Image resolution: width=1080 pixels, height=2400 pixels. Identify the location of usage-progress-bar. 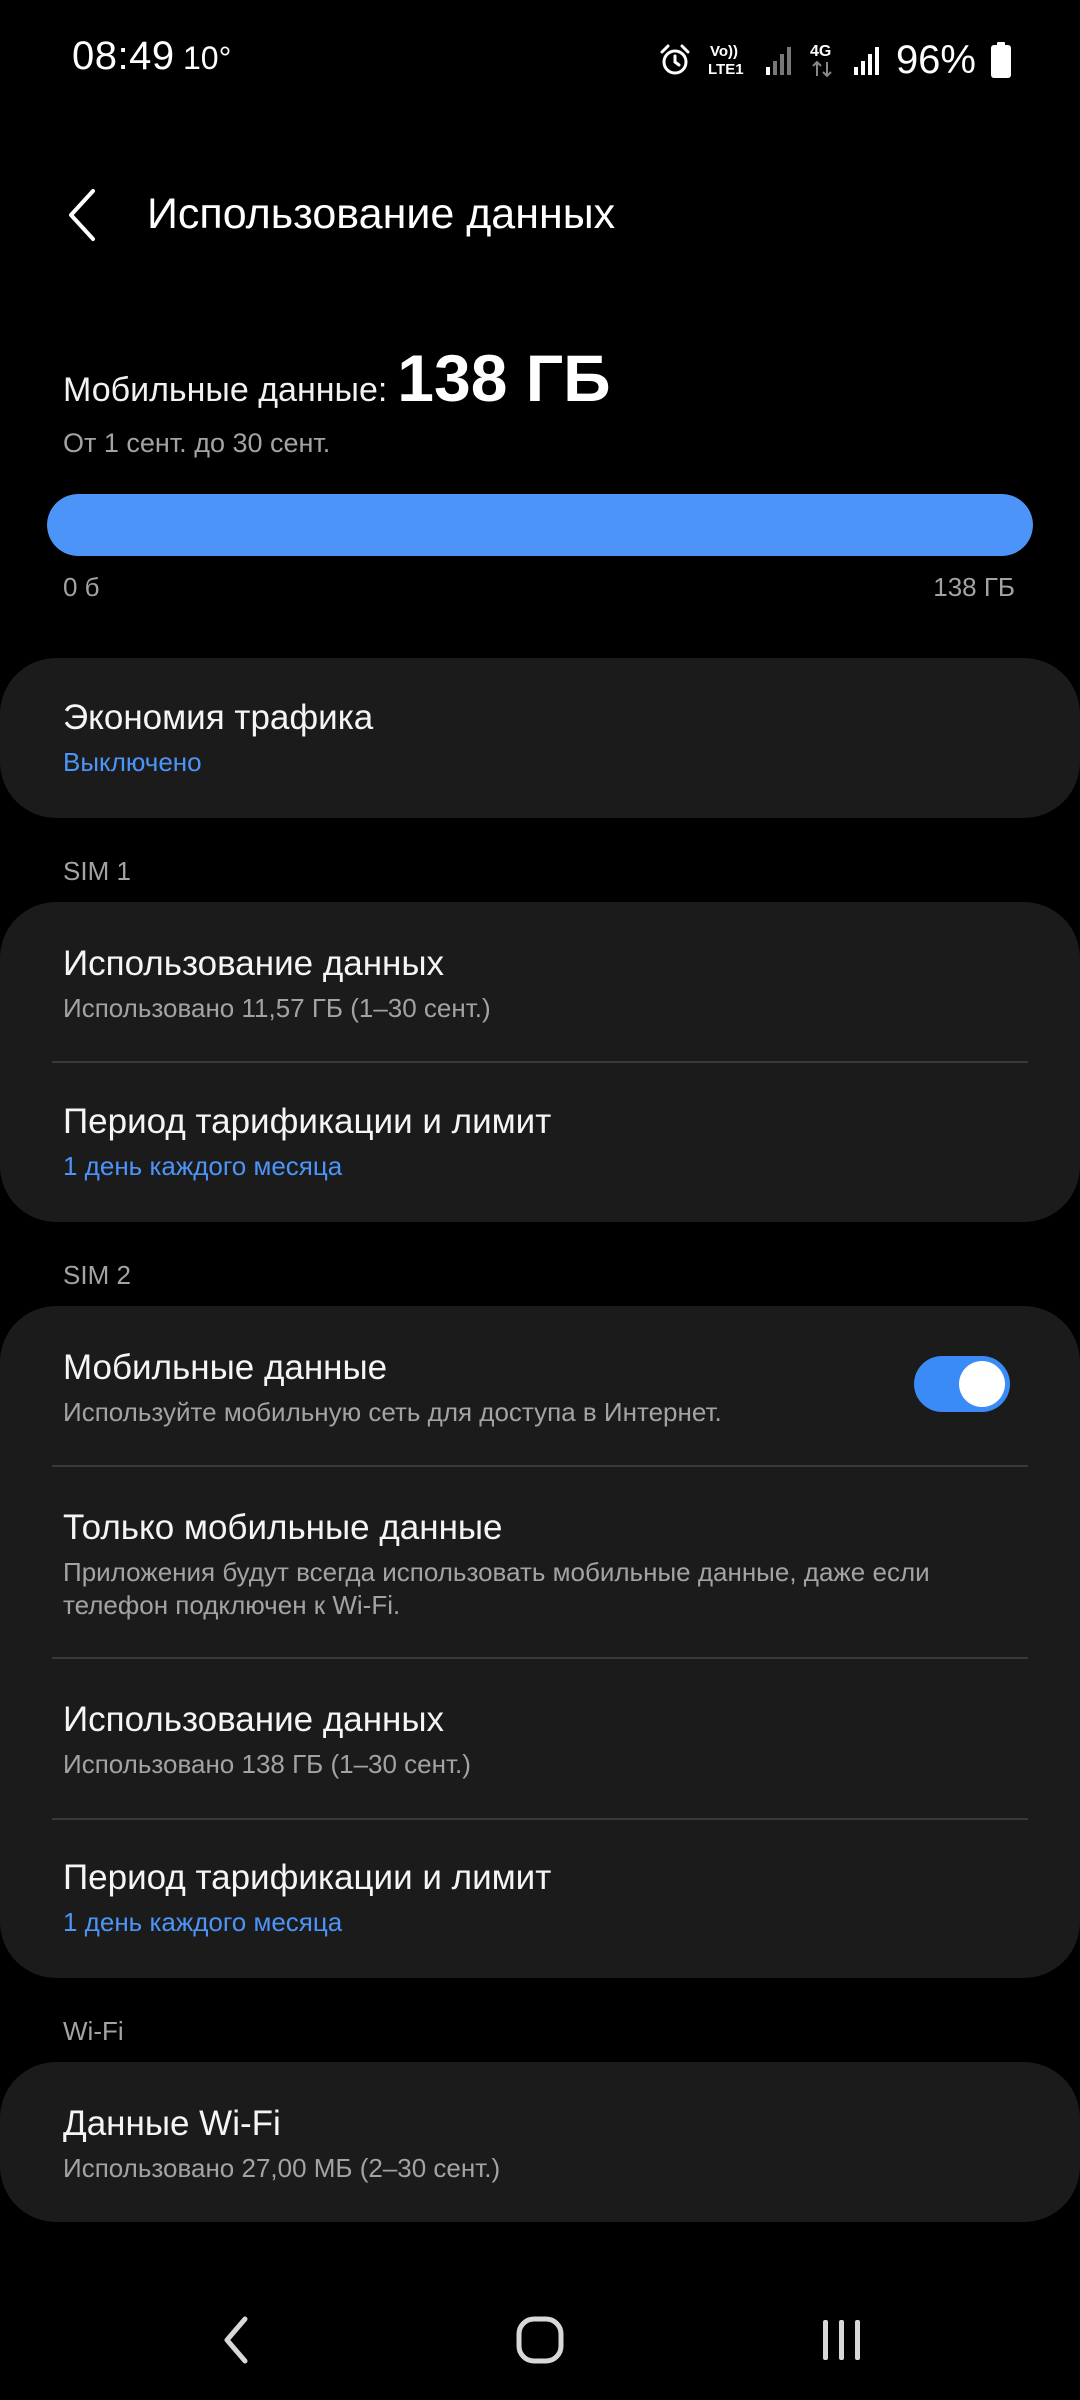
(540, 525).